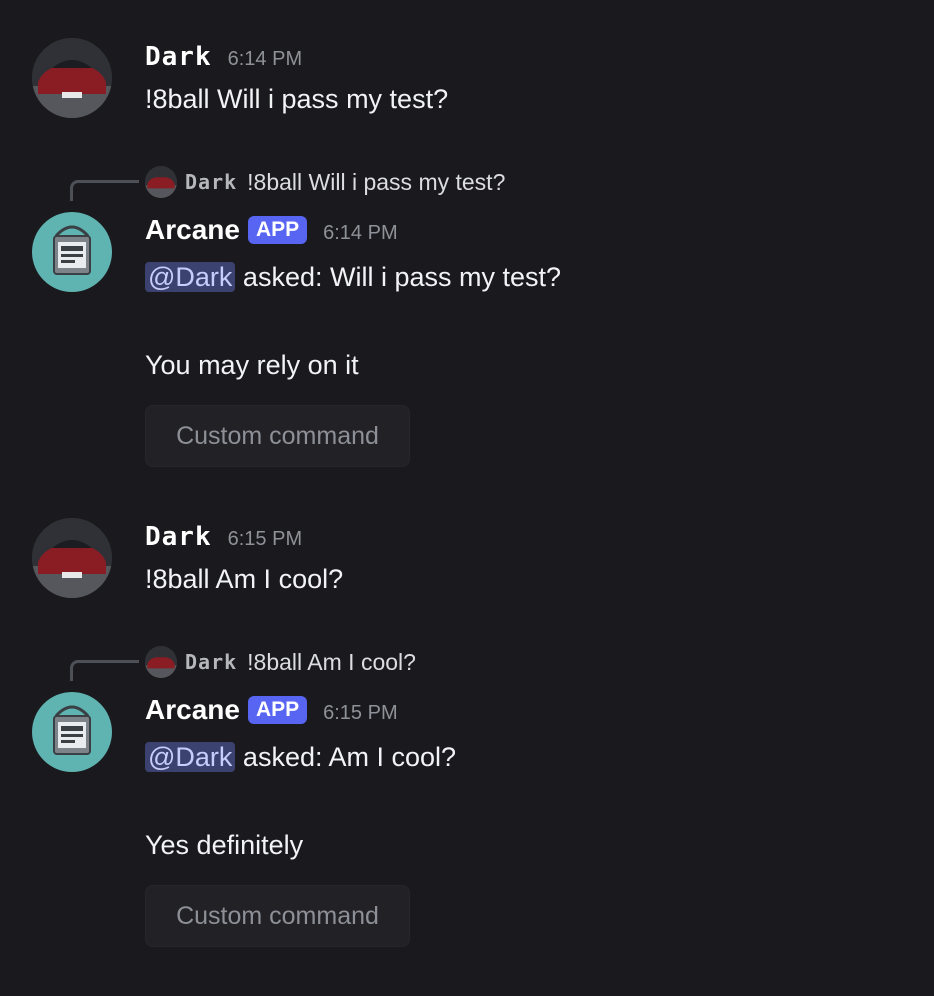 The height and width of the screenshot is (996, 934). I want to click on asked-text: asked: Am I cool?, so click(346, 757).